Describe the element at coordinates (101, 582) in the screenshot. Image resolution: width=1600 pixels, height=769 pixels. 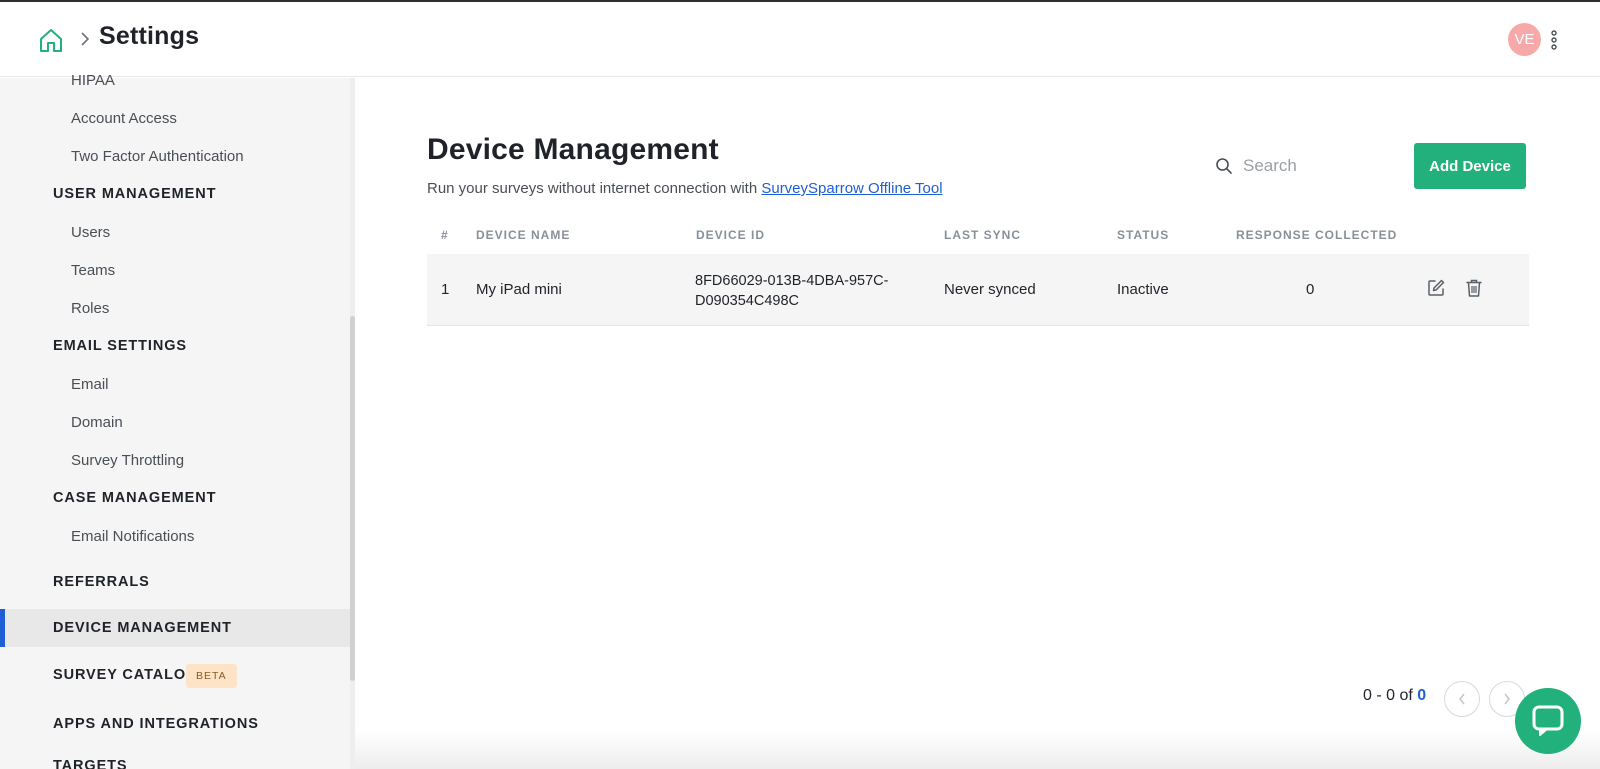
I see `sidebar-item-referrals: REFERRALS` at that location.